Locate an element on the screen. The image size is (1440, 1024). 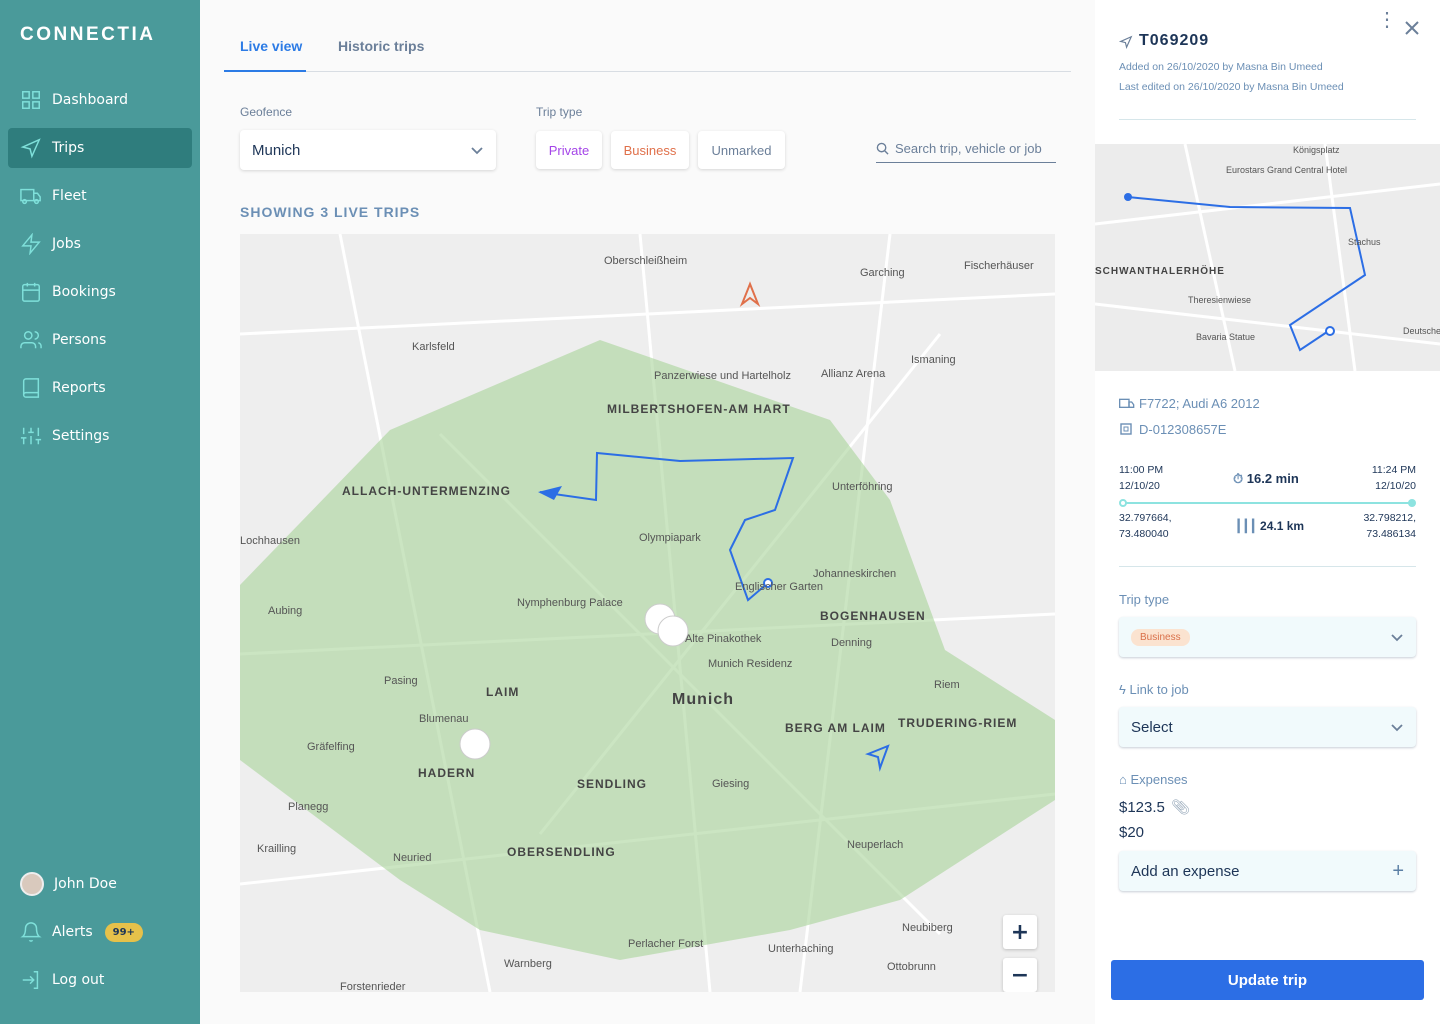
add-expense-button: Add an expense + is located at coordinates (1267, 871).